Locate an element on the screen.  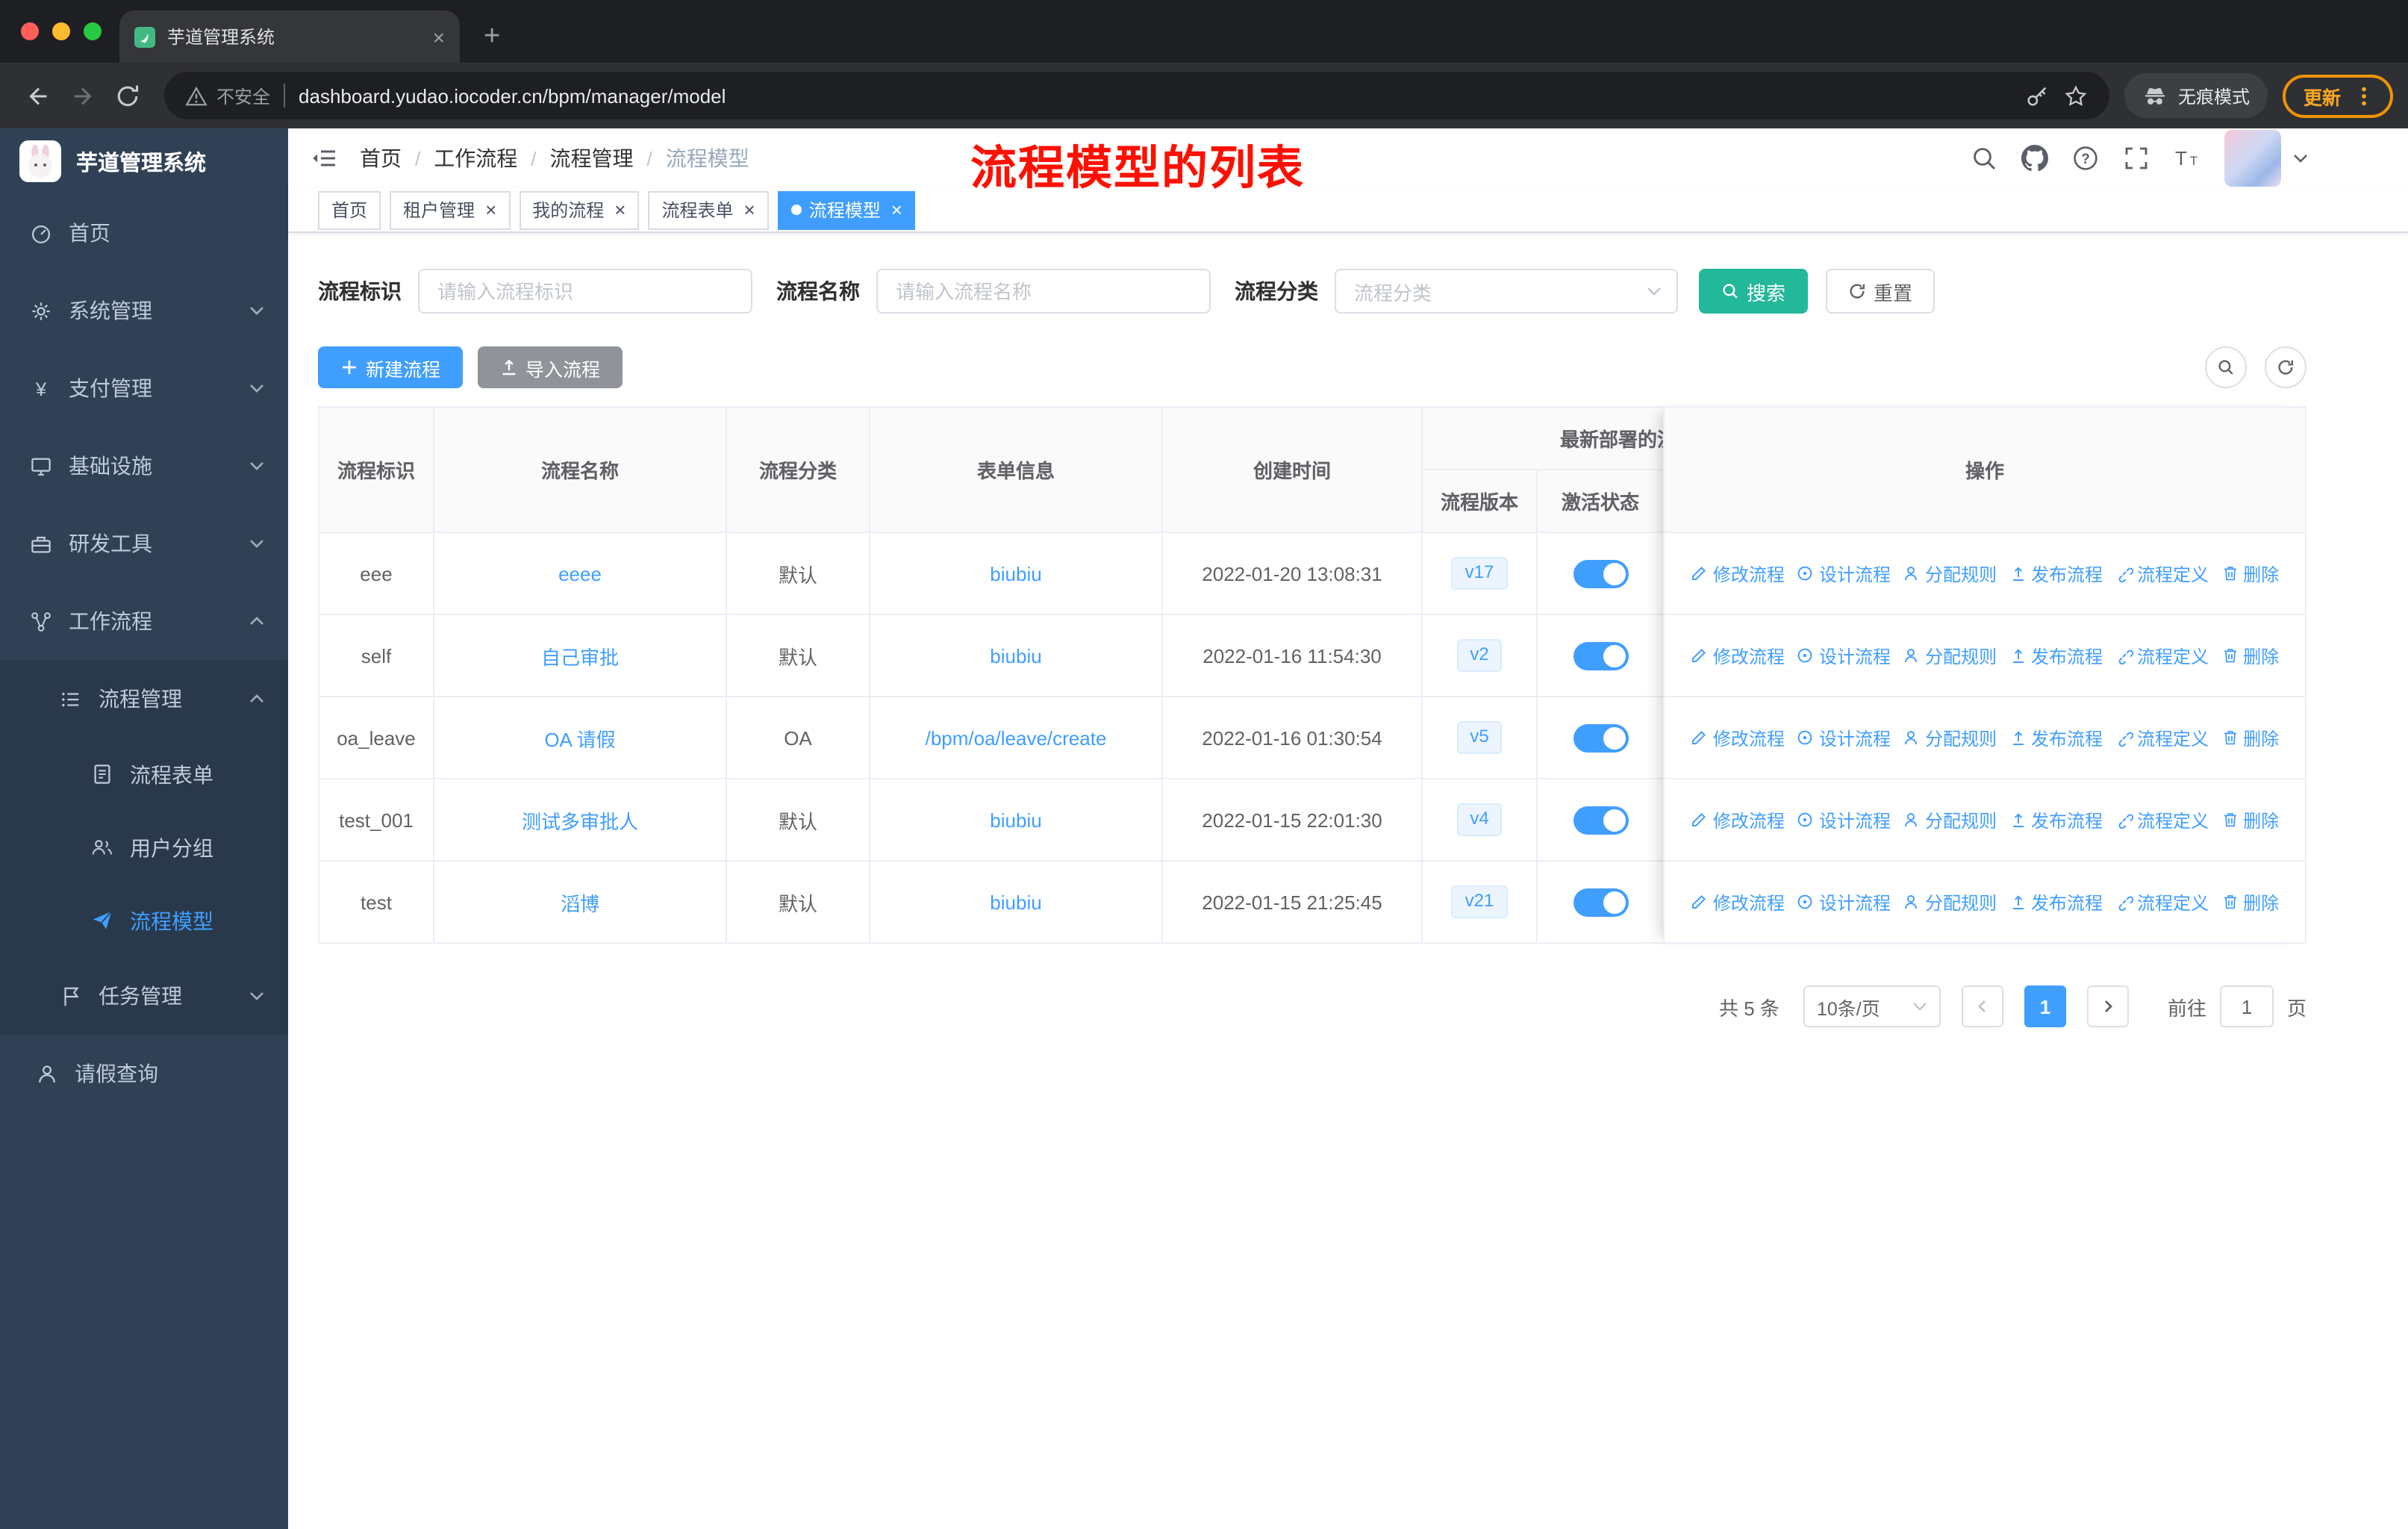
cell-process-name-link: eeee is located at coordinates (580, 574).